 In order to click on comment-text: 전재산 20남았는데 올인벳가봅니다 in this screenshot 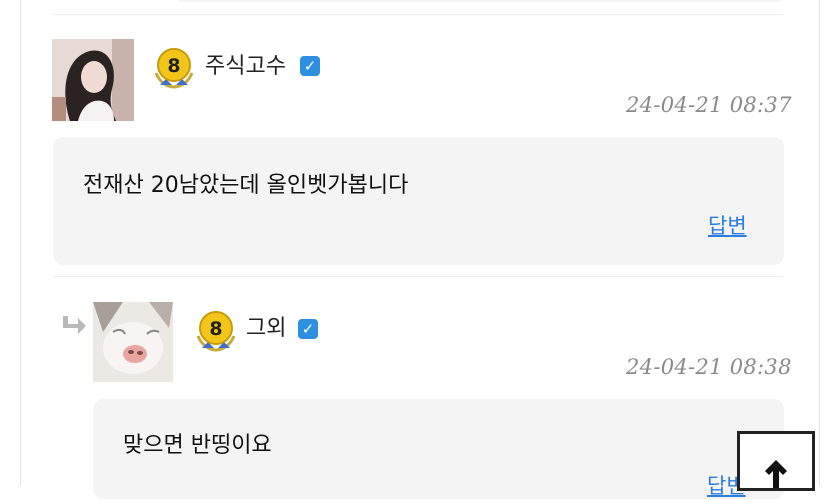, I will do `click(246, 185)`.